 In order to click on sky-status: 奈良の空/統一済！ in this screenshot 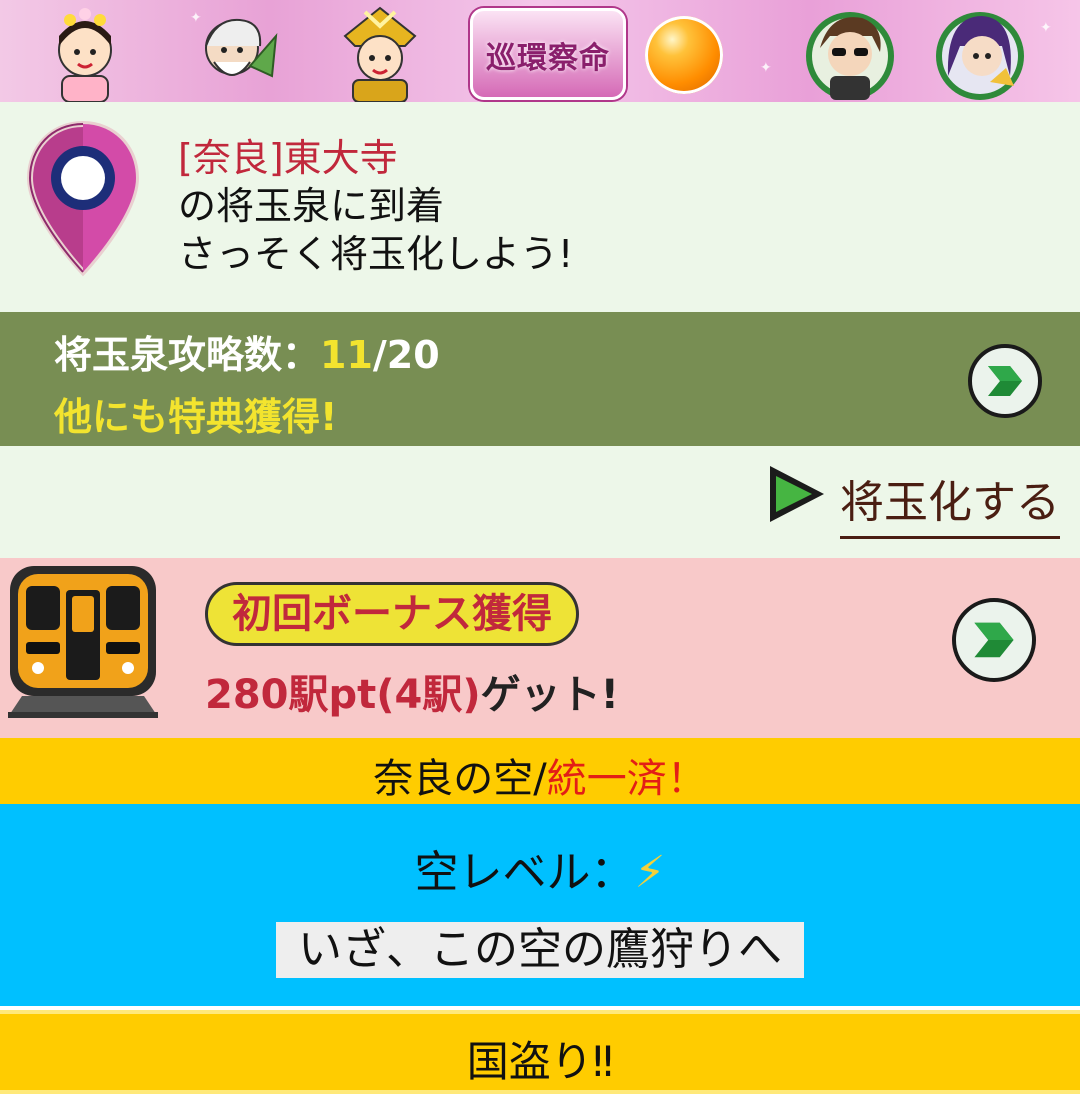, I will do `click(540, 775)`.